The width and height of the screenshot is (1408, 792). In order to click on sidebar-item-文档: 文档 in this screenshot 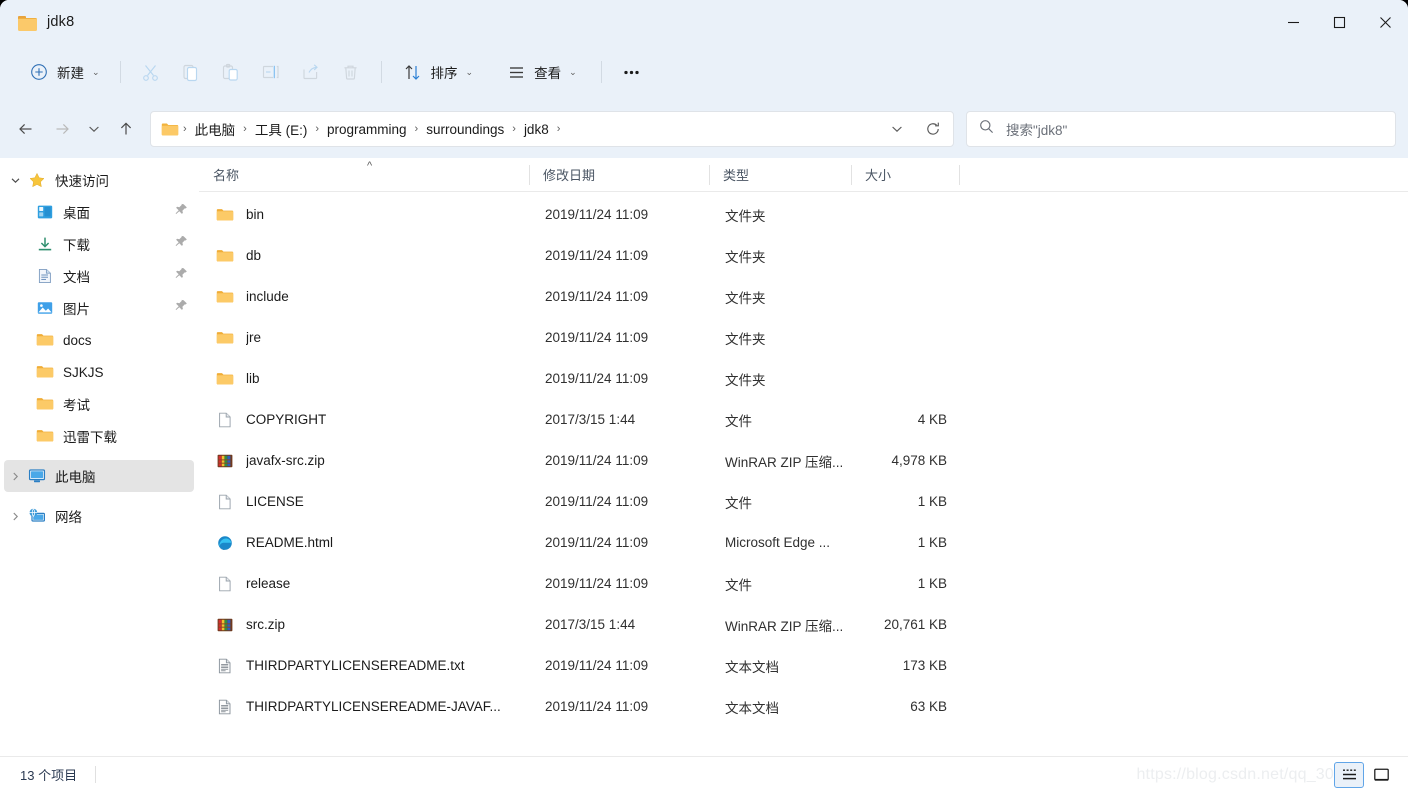, I will do `click(99, 276)`.